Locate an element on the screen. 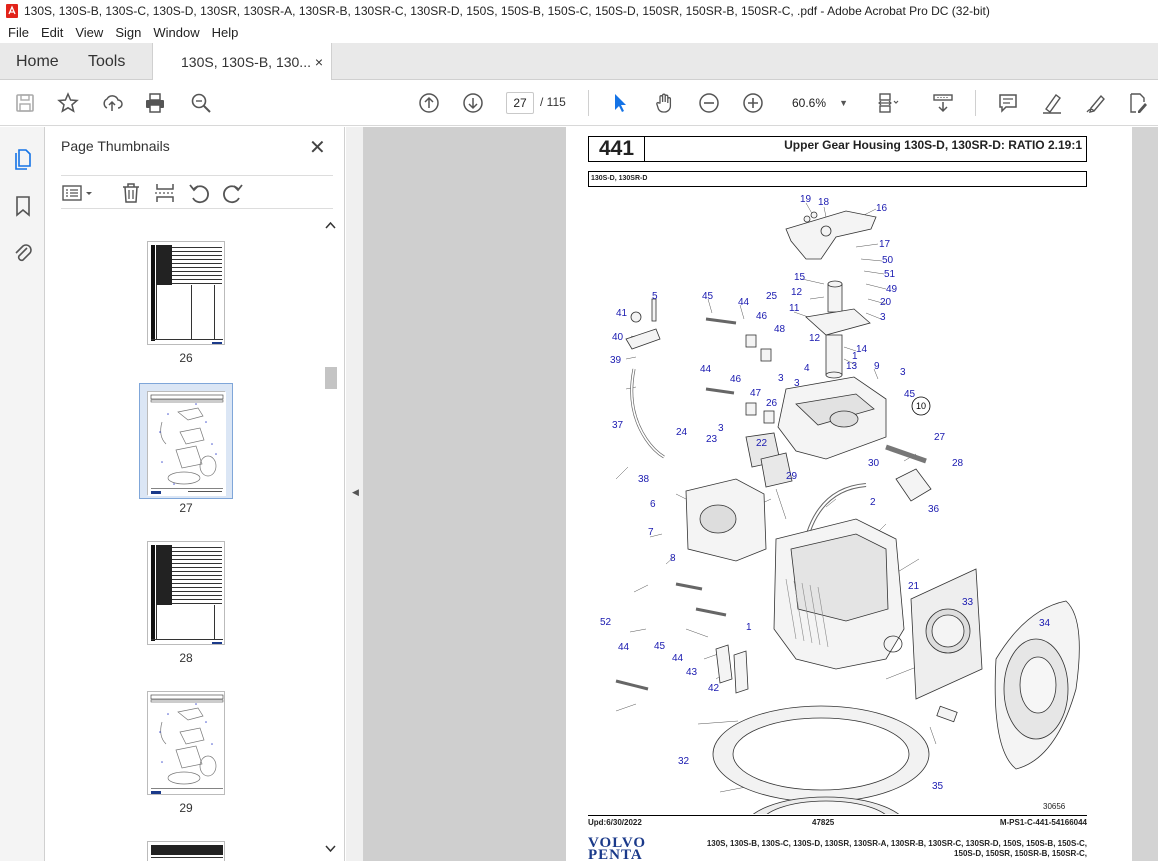 The height and width of the screenshot is (861, 1158). attachment-icon is located at coordinates (23, 252).